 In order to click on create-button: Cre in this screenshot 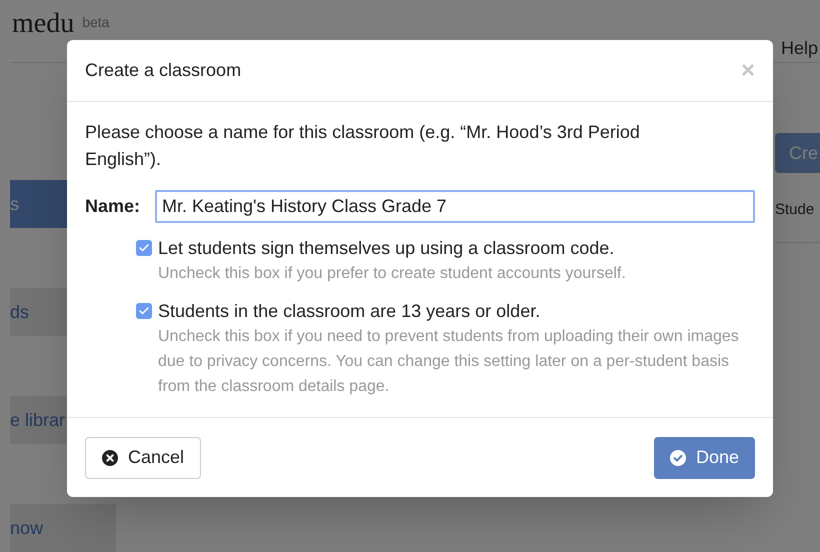, I will do `click(797, 153)`.